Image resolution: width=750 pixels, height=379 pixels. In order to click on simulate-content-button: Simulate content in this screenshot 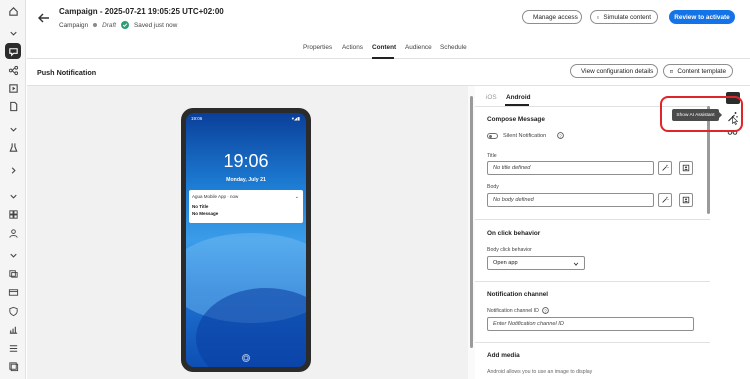, I will do `click(624, 17)`.